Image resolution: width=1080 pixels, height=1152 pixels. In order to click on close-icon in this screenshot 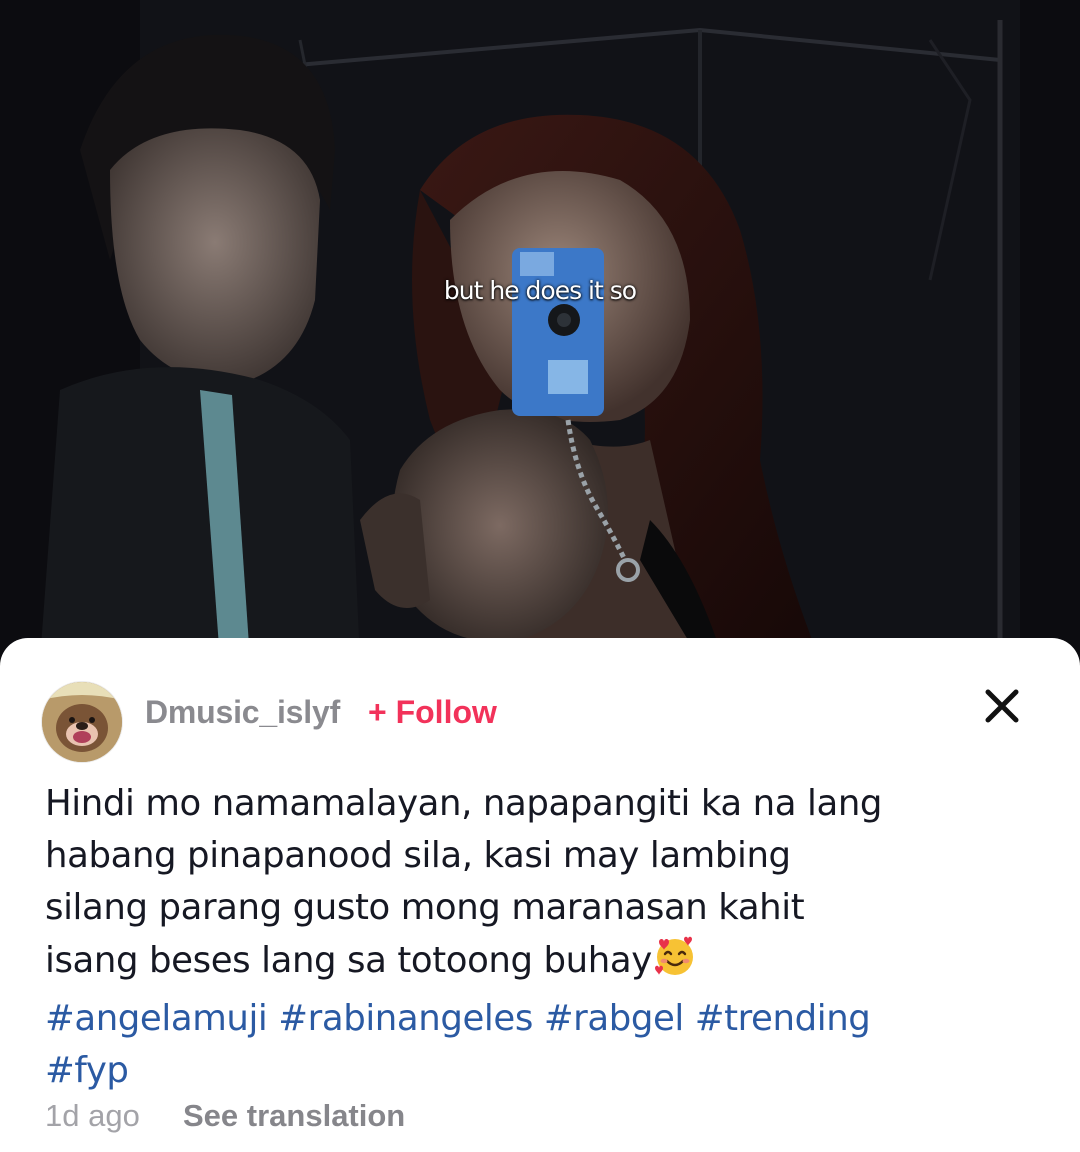, I will do `click(1002, 706)`.